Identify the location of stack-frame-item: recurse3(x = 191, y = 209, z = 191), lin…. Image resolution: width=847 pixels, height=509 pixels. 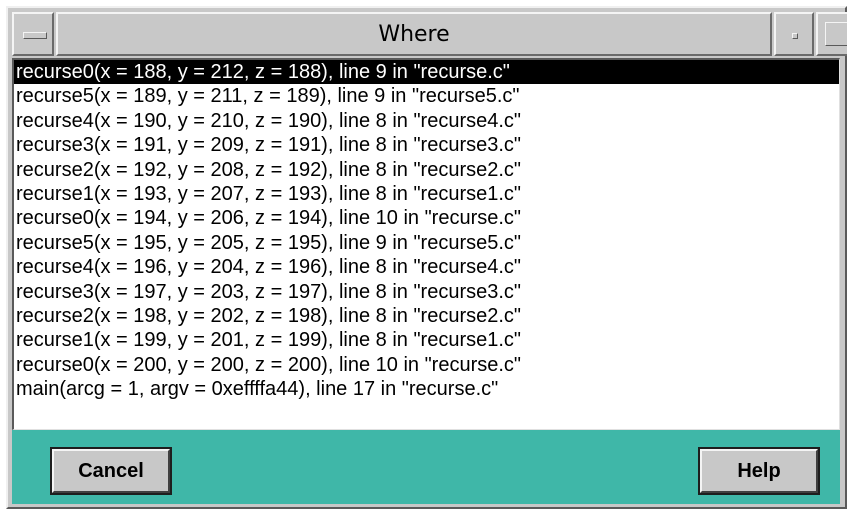
(426, 145).